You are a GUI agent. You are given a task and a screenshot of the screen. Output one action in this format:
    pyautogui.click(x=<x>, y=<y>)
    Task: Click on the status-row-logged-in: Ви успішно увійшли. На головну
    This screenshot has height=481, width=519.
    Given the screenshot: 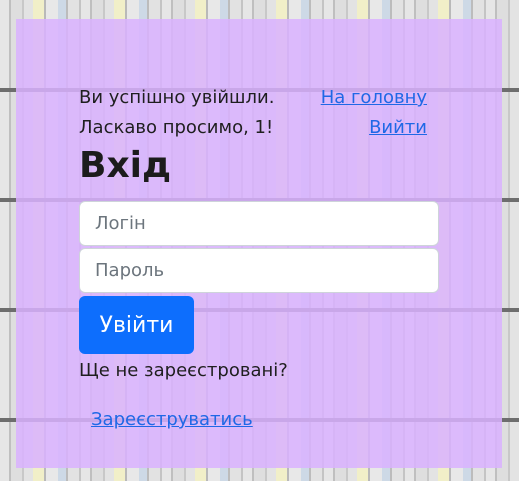 What is the action you would take?
    pyautogui.click(x=253, y=97)
    